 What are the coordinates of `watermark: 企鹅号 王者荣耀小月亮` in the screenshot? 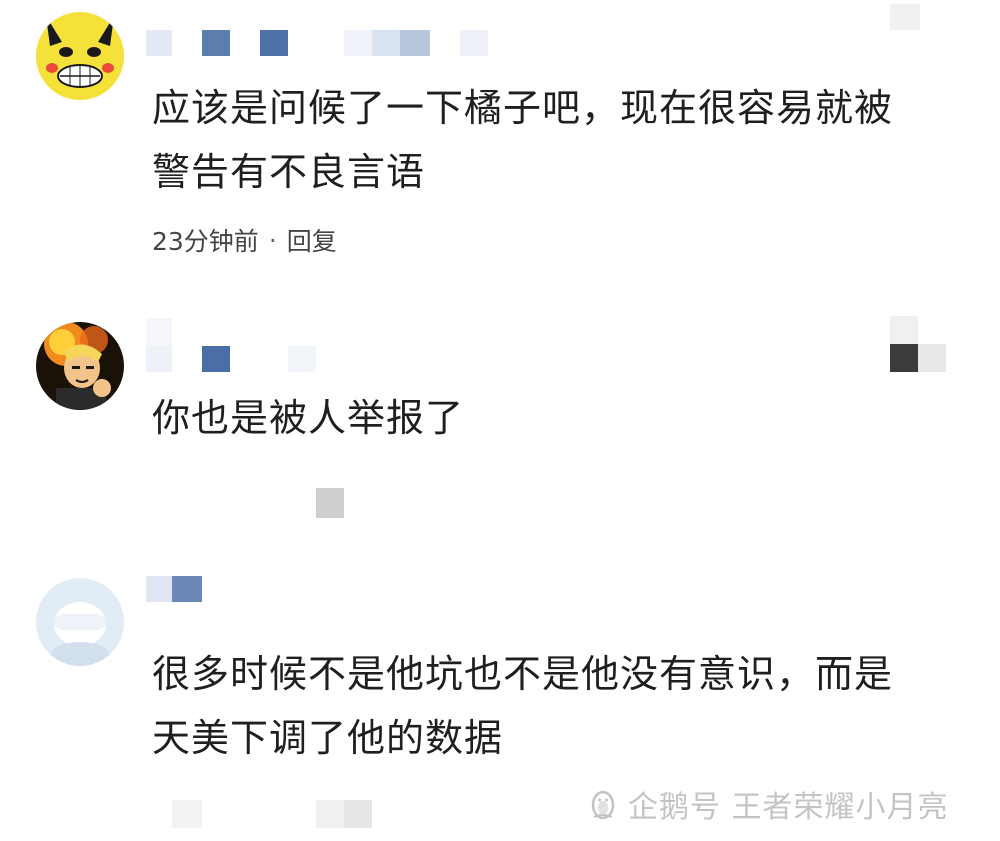 It's located at (767, 804).